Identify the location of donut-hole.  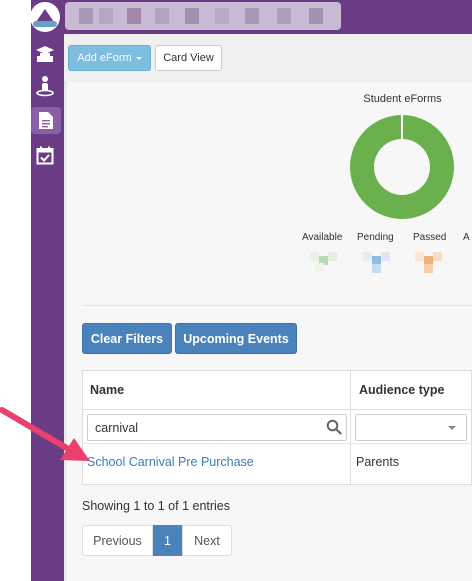
(402, 167).